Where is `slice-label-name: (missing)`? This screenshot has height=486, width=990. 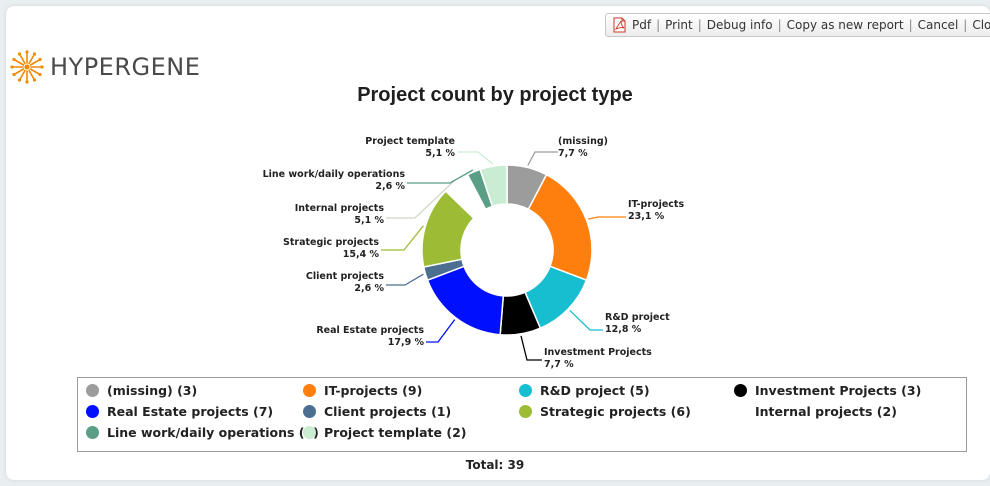
slice-label-name: (missing) is located at coordinates (583, 141).